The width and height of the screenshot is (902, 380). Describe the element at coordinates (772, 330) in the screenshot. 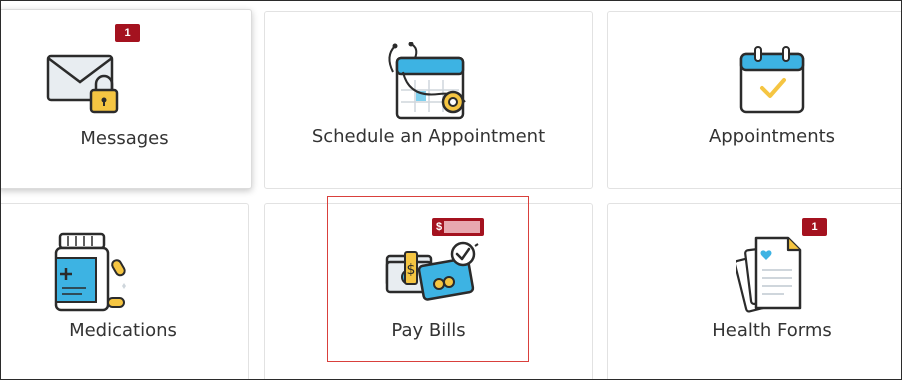

I see `health-forms-label: Health Forms` at that location.